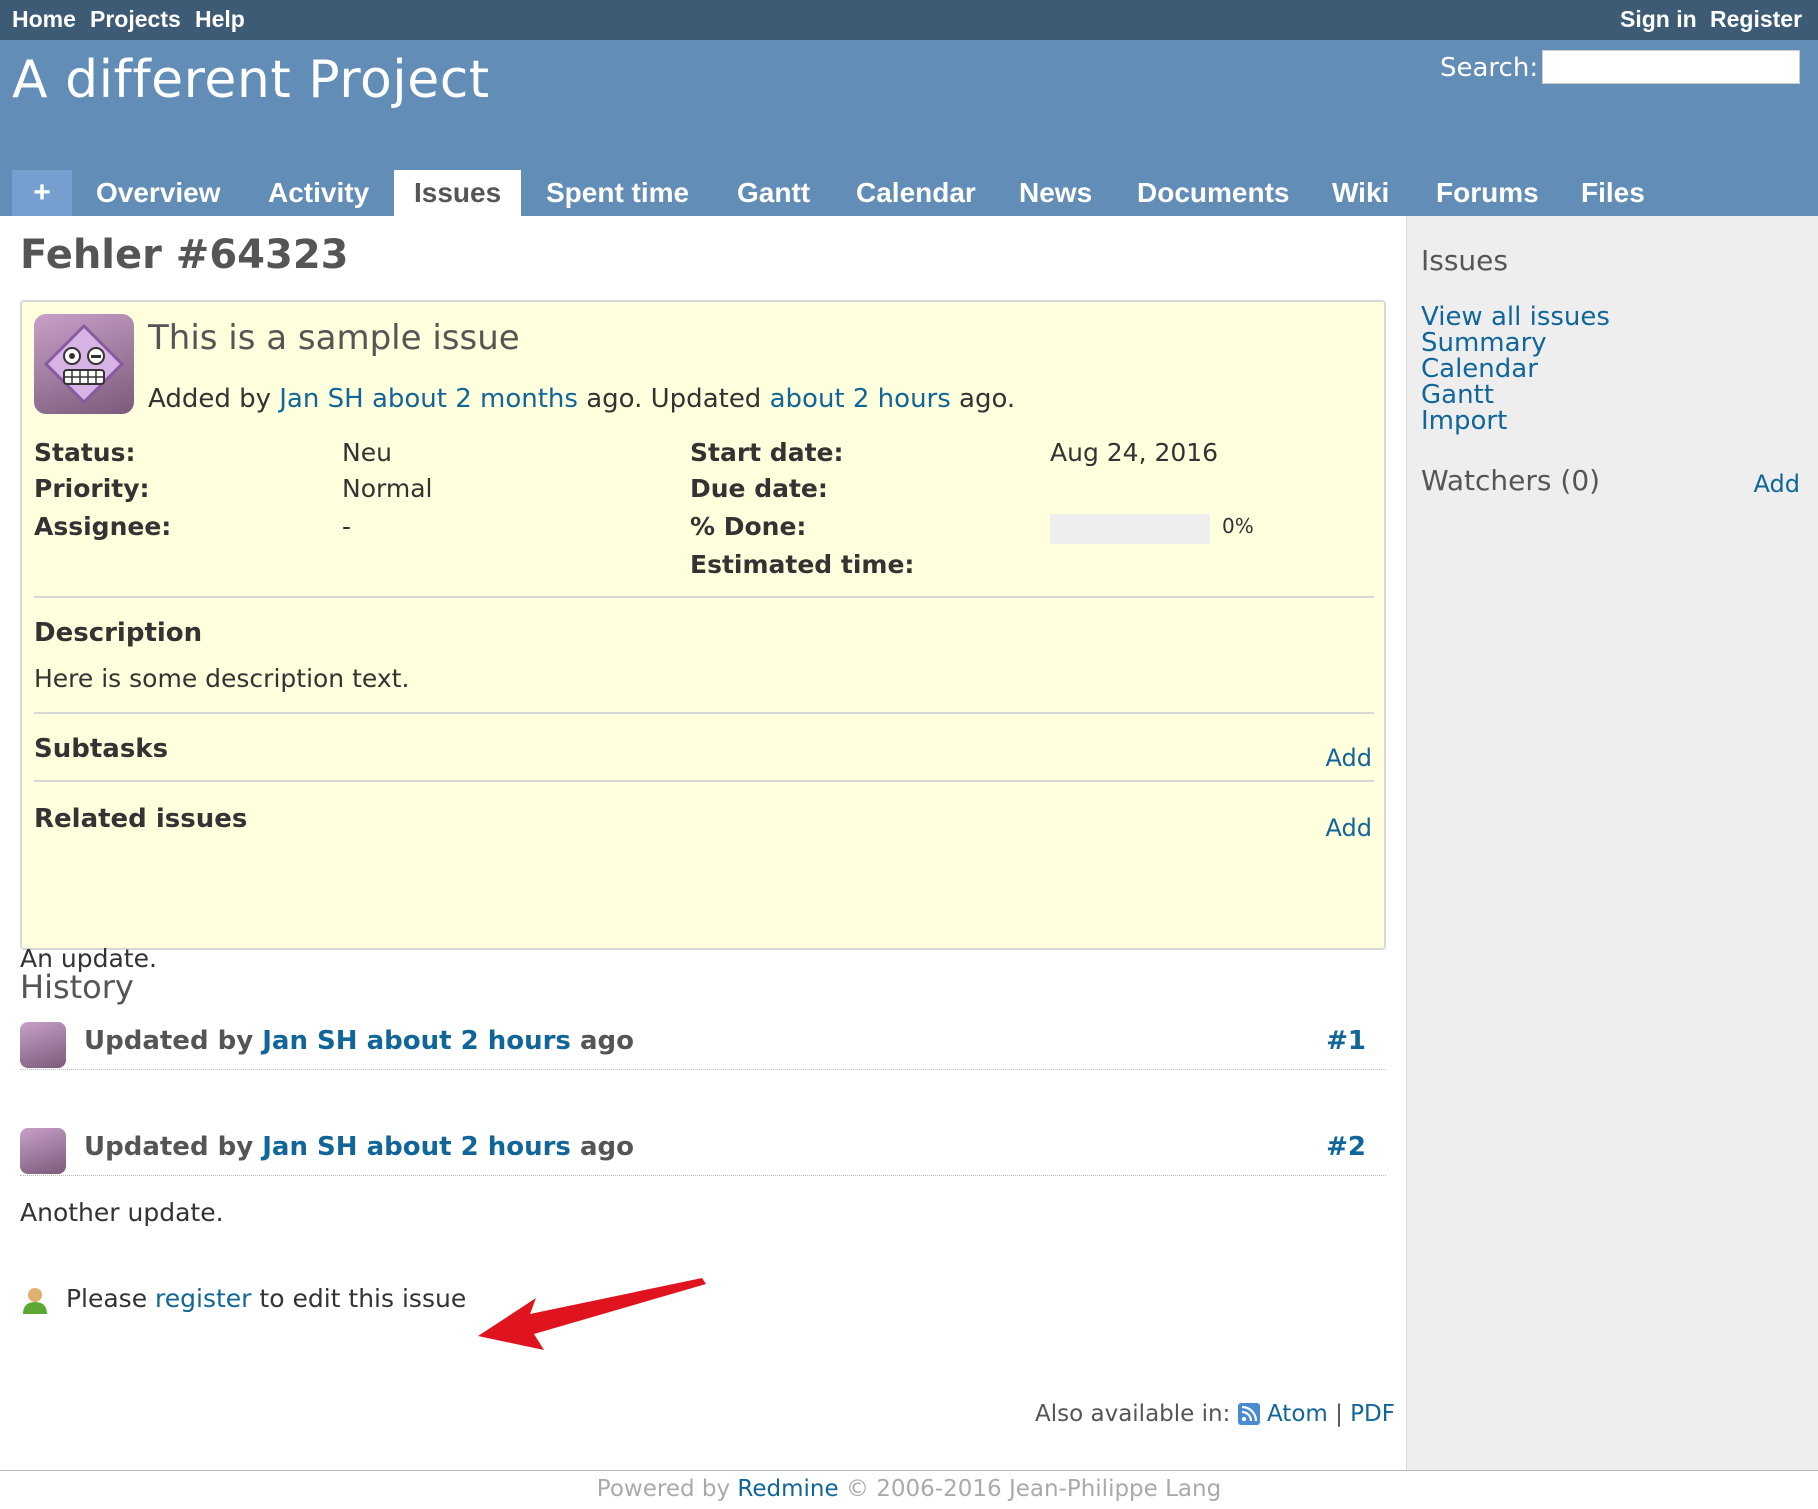  Describe the element at coordinates (860, 399) in the screenshot. I see `updated-ago-link: about 2 hours` at that location.